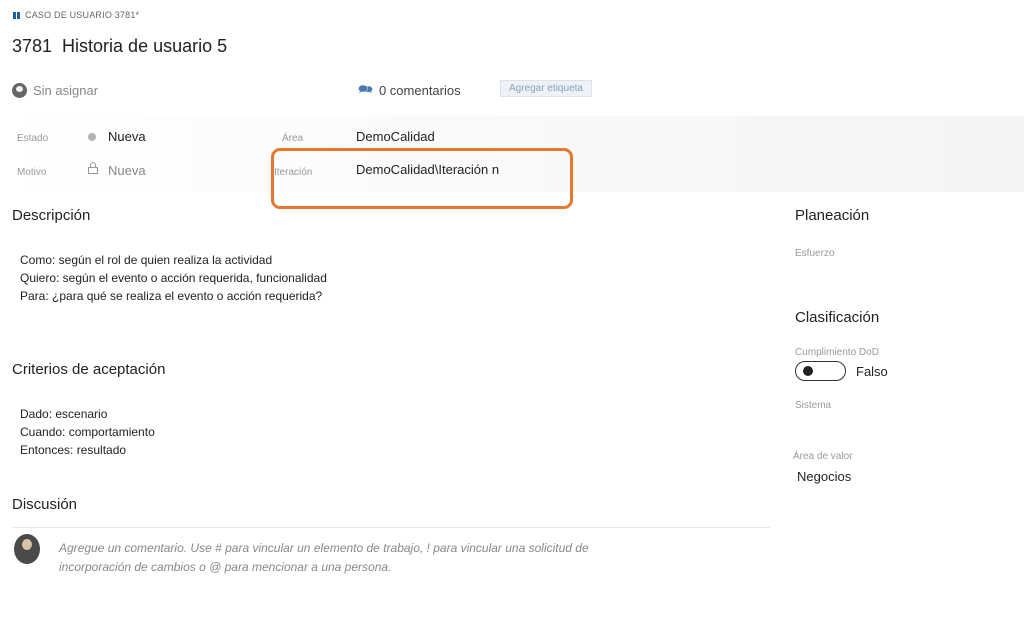  Describe the element at coordinates (422, 178) in the screenshot. I see `iteration-highlight-box` at that location.